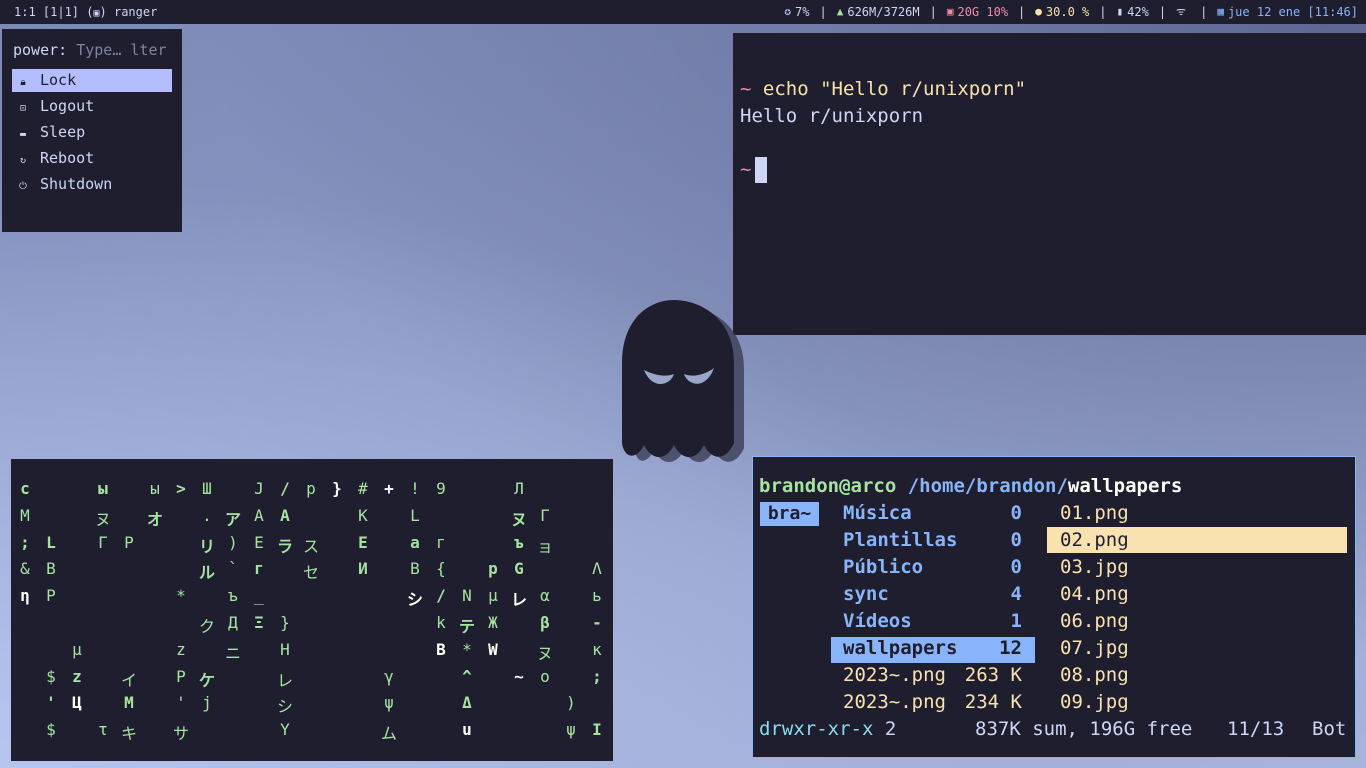 The image size is (1366, 768). What do you see at coordinates (78, 12) in the screenshot?
I see `workspace-indicator: 1:1 [1|1] (▣) ranger` at bounding box center [78, 12].